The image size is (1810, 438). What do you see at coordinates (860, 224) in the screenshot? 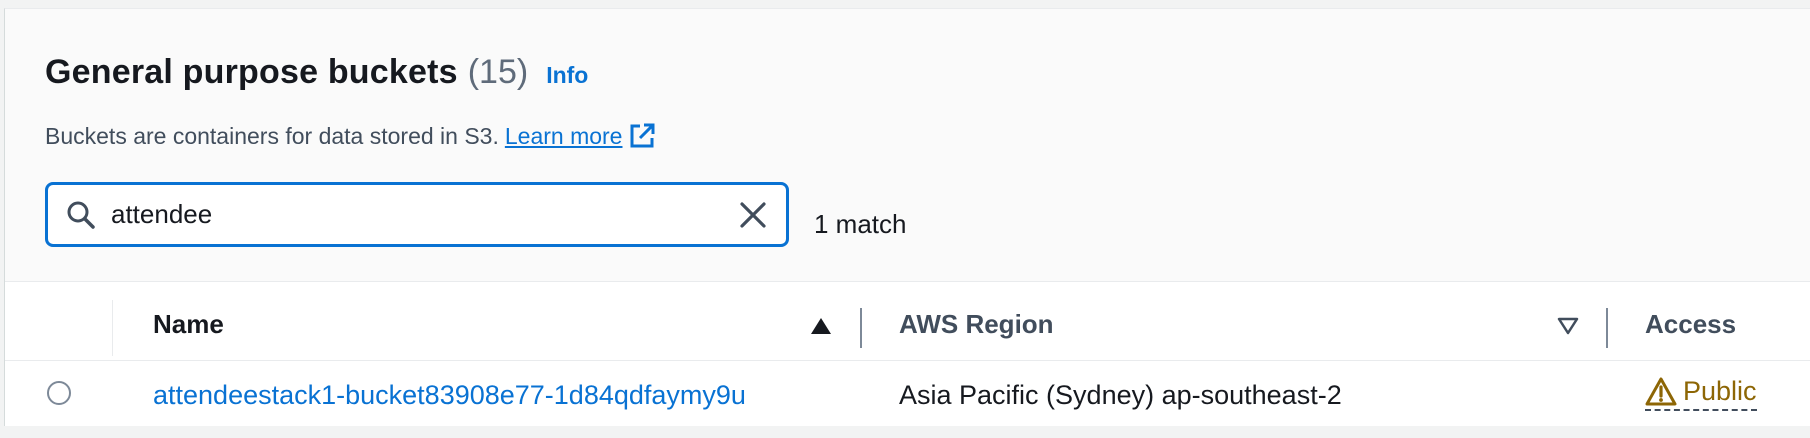
I see `match-count: 1 match` at bounding box center [860, 224].